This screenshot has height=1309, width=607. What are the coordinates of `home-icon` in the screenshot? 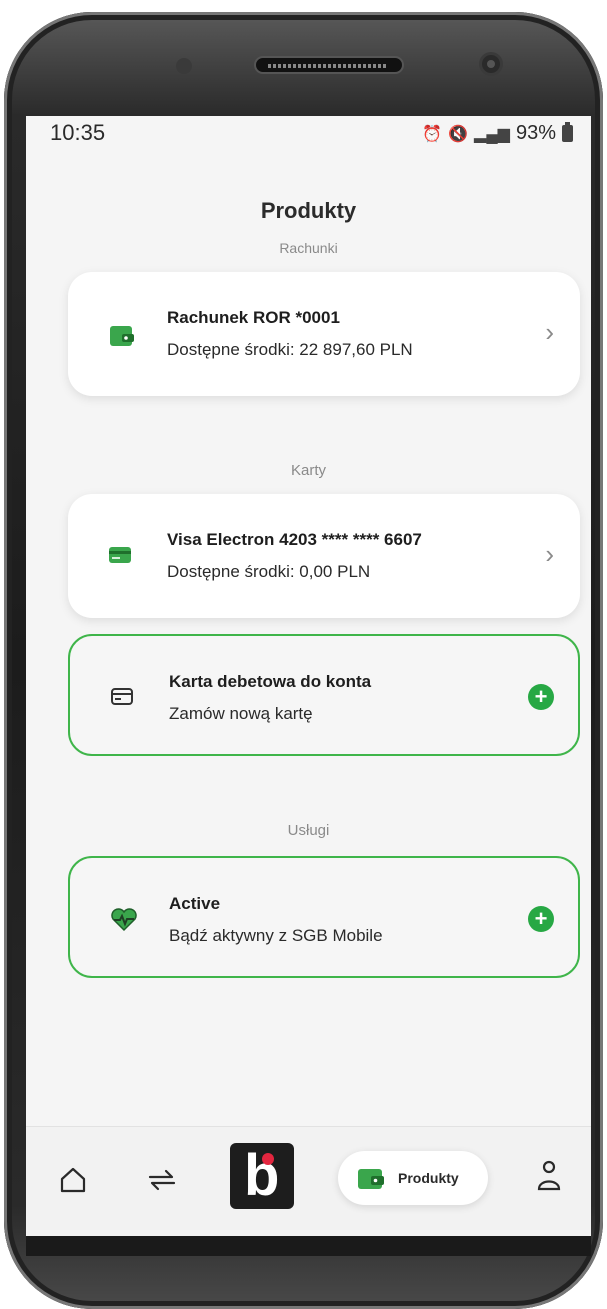 It's located at (73, 1182).